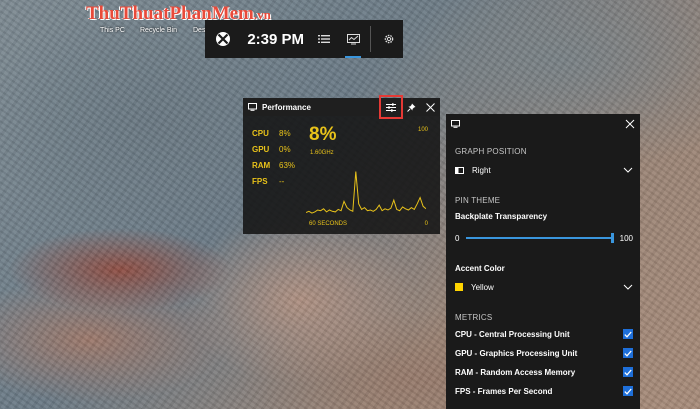  I want to click on performance-widget-button, so click(353, 39).